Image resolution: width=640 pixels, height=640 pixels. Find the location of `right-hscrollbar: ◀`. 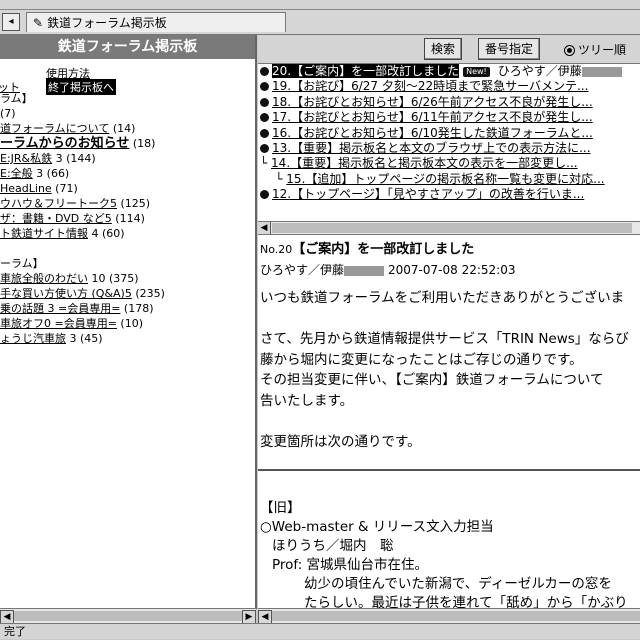

right-hscrollbar: ◀ is located at coordinates (449, 616).